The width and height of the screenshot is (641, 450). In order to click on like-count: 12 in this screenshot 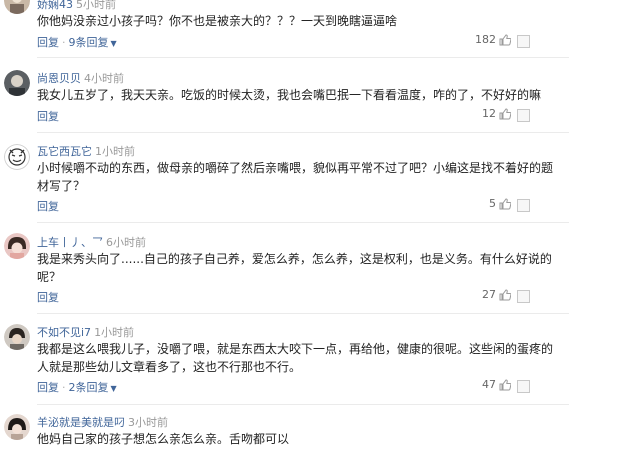, I will do `click(489, 113)`.